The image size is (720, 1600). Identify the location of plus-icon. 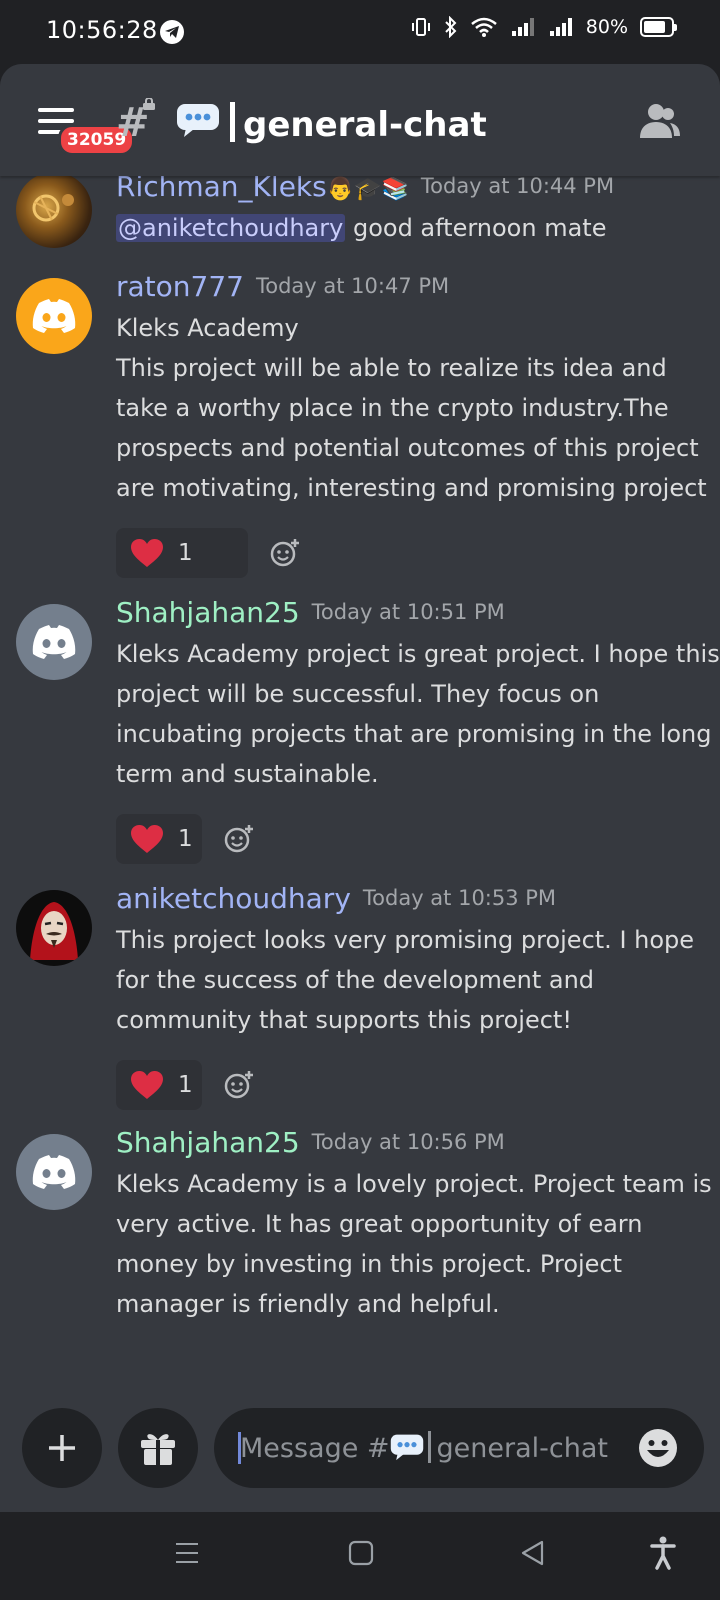
(62, 1448).